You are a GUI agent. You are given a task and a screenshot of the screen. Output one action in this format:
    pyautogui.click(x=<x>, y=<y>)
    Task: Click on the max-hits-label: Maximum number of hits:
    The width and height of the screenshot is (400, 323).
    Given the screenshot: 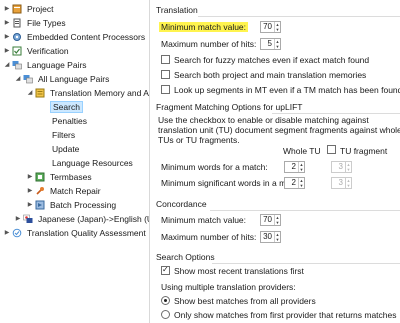 What is the action you would take?
    pyautogui.click(x=209, y=44)
    